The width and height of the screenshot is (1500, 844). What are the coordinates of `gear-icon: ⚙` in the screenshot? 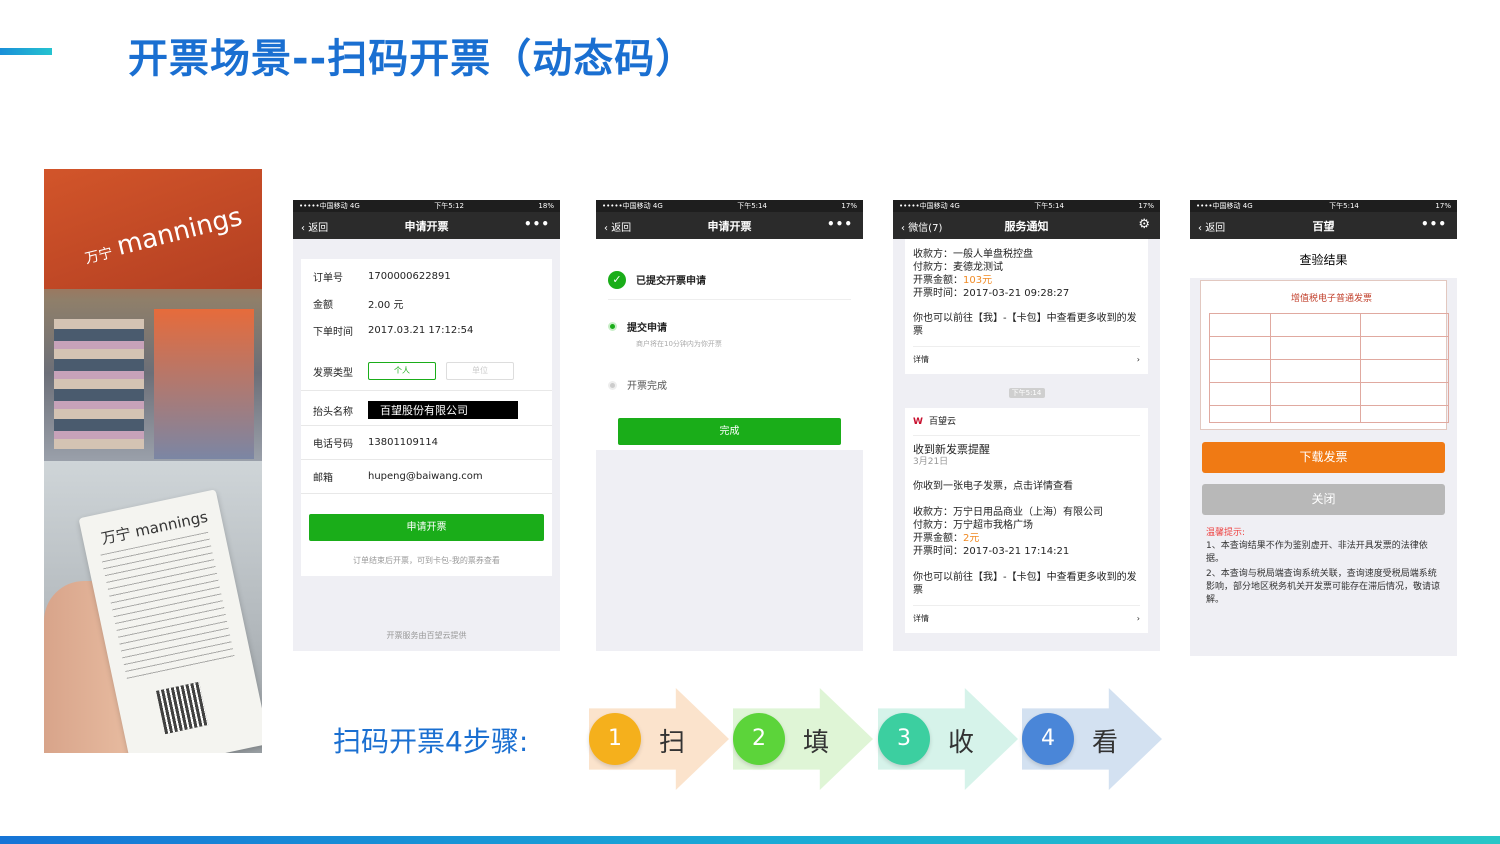 It's located at (1144, 224).